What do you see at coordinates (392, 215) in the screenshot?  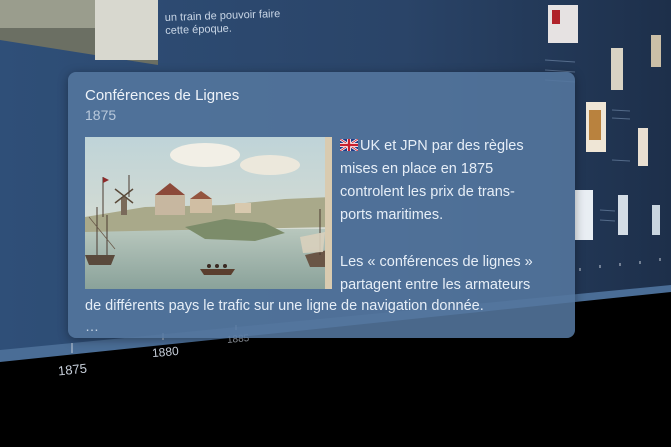 I see `desc-line: ports maritimes.` at bounding box center [392, 215].